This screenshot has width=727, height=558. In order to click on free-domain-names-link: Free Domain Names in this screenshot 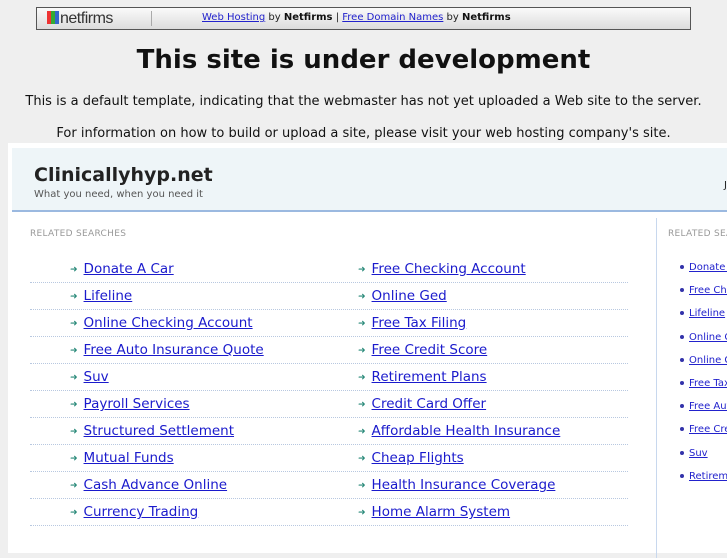, I will do `click(392, 17)`.